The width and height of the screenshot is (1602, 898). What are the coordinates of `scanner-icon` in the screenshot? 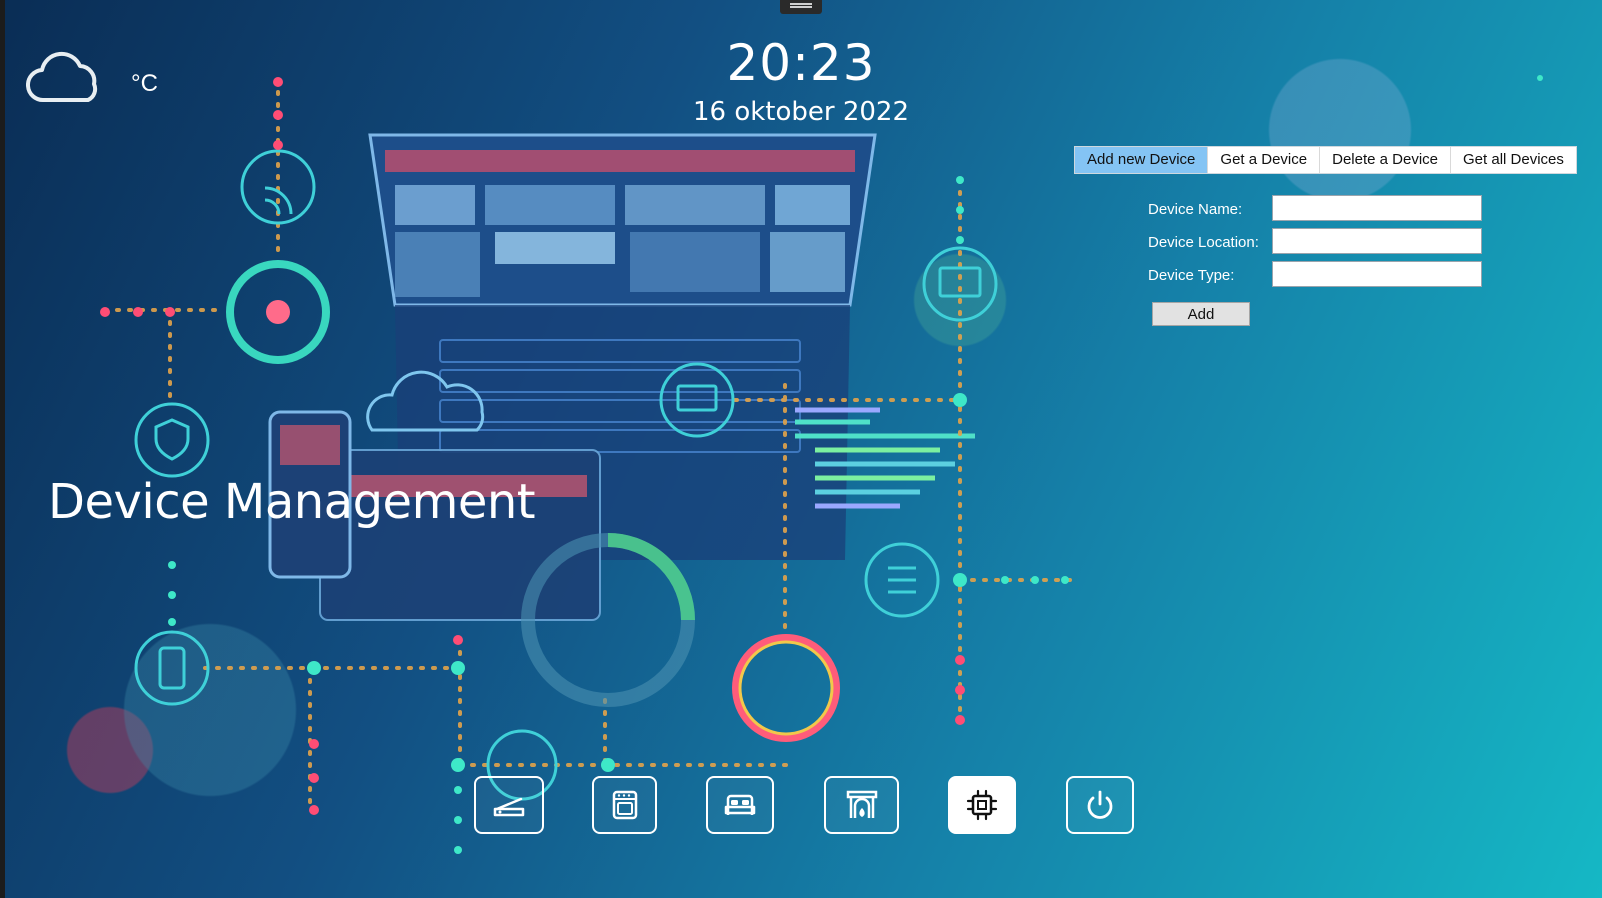 It's located at (509, 807).